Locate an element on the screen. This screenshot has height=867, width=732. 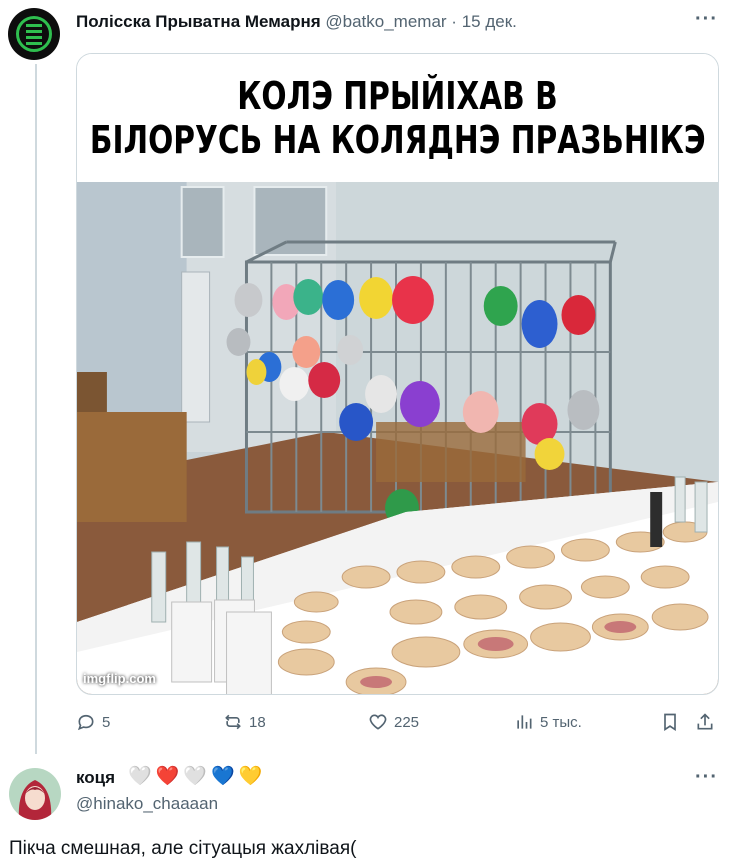
reply-author-handle: @hinako_chaaaan is located at coordinates (147, 804).